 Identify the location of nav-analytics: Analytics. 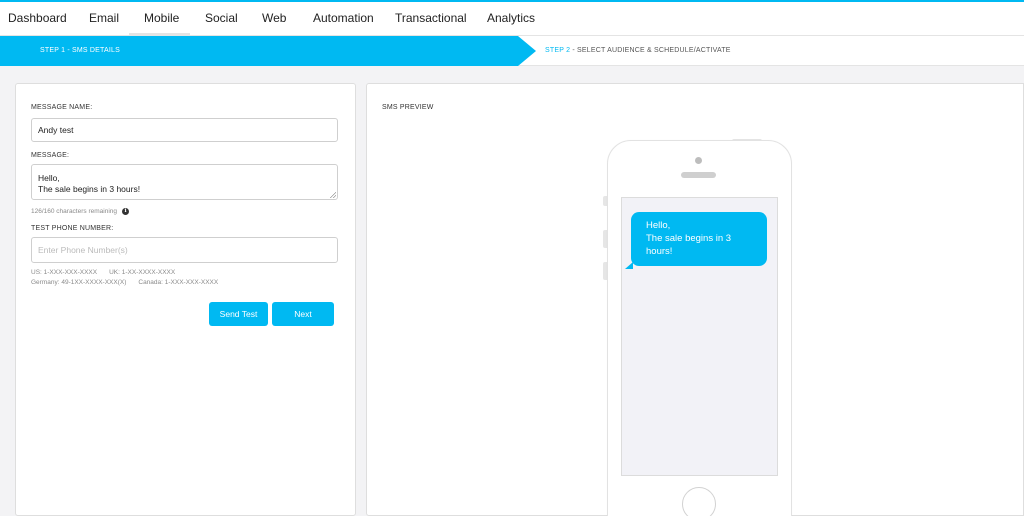
(511, 18).